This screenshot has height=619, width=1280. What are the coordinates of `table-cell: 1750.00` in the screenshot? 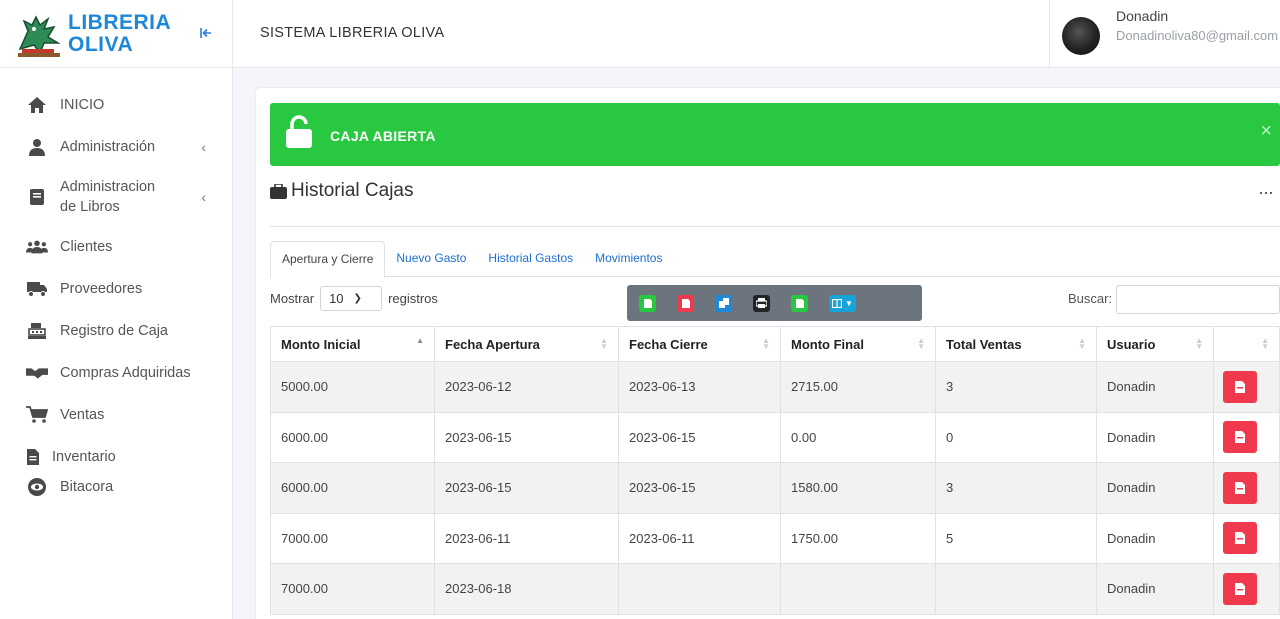 It's located at (858, 538).